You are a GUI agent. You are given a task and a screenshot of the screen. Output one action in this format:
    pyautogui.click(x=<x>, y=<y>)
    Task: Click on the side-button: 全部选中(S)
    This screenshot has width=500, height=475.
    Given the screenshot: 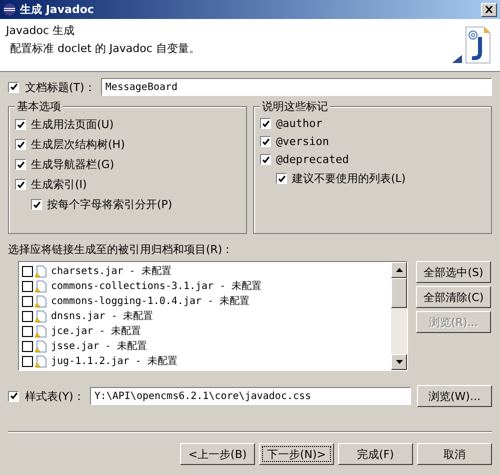 What is the action you would take?
    pyautogui.click(x=453, y=272)
    